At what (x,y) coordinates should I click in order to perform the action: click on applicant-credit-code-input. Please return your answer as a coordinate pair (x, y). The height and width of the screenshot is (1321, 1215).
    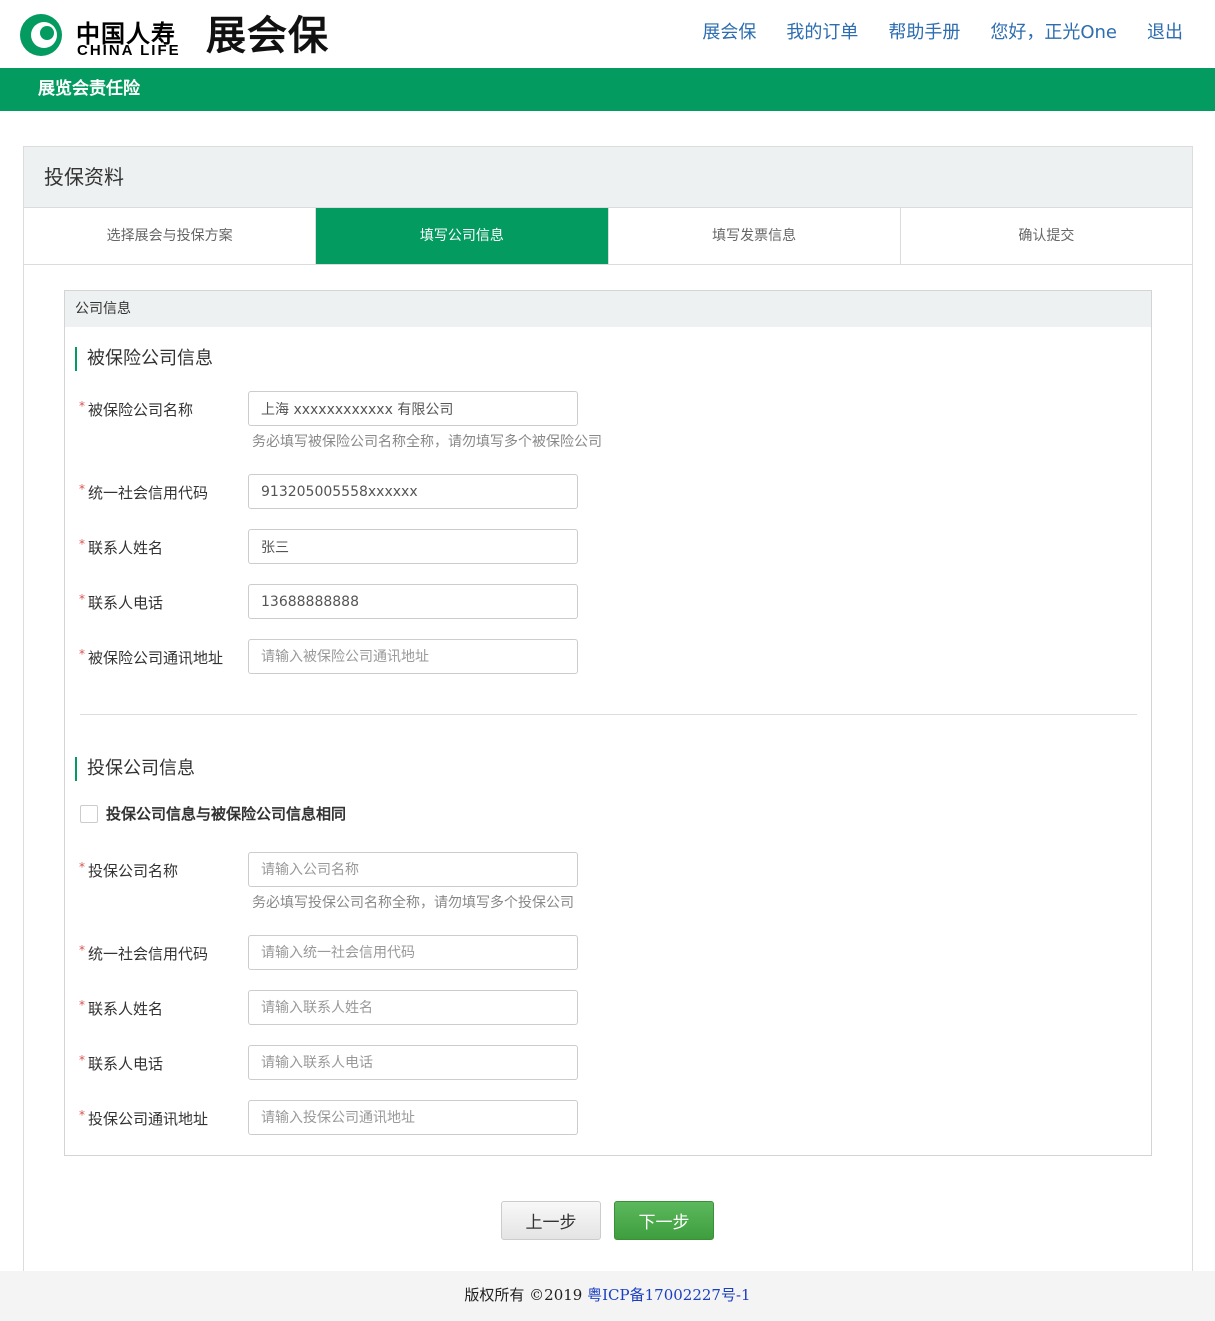
    Looking at the image, I should click on (413, 952).